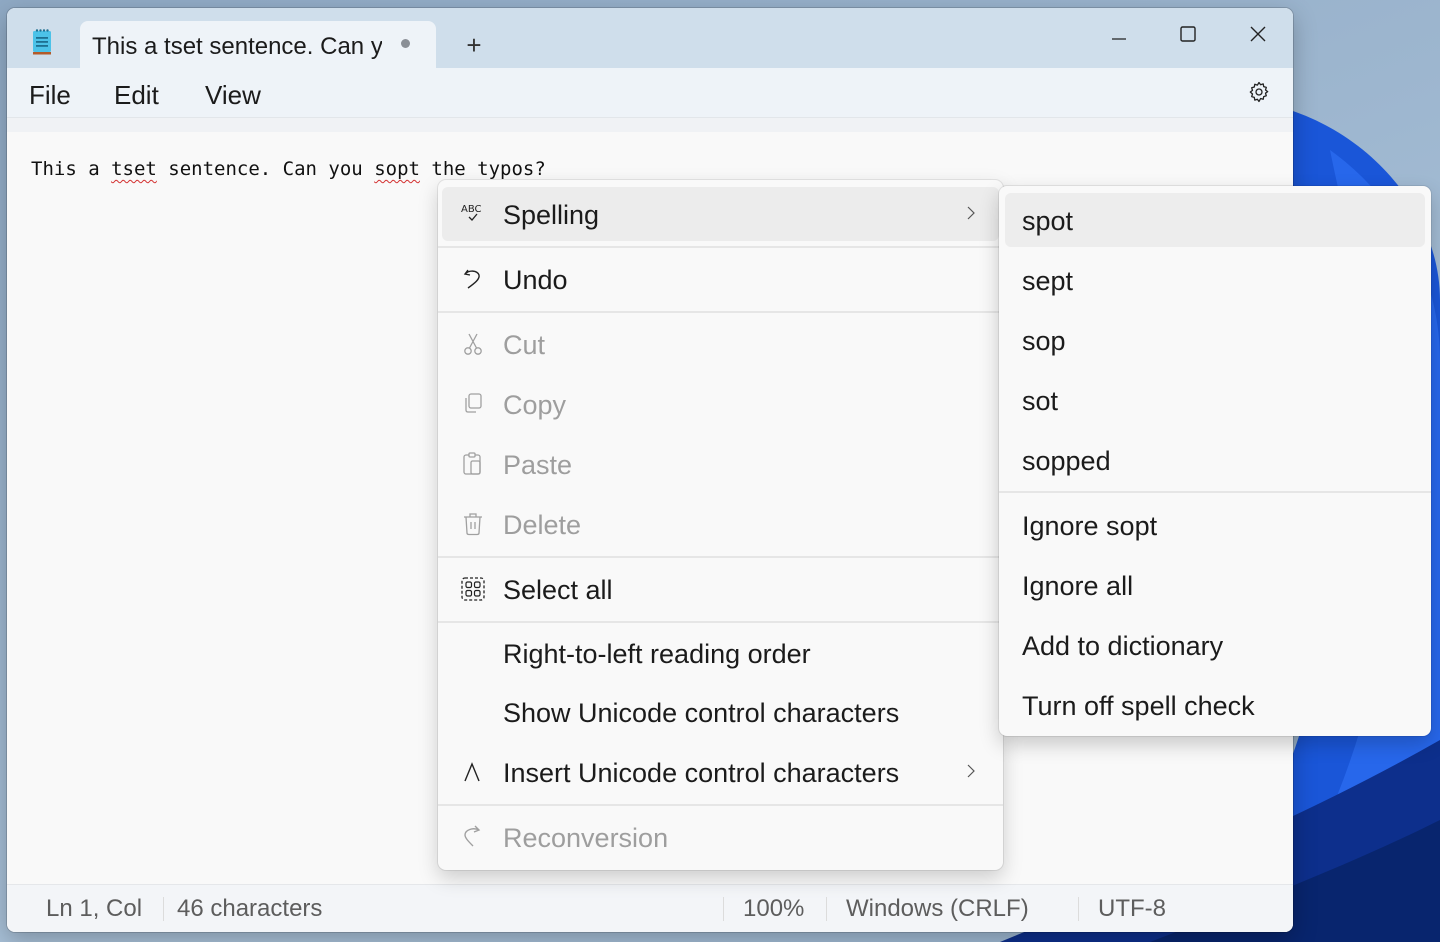  I want to click on scissors-icon, so click(473, 344).